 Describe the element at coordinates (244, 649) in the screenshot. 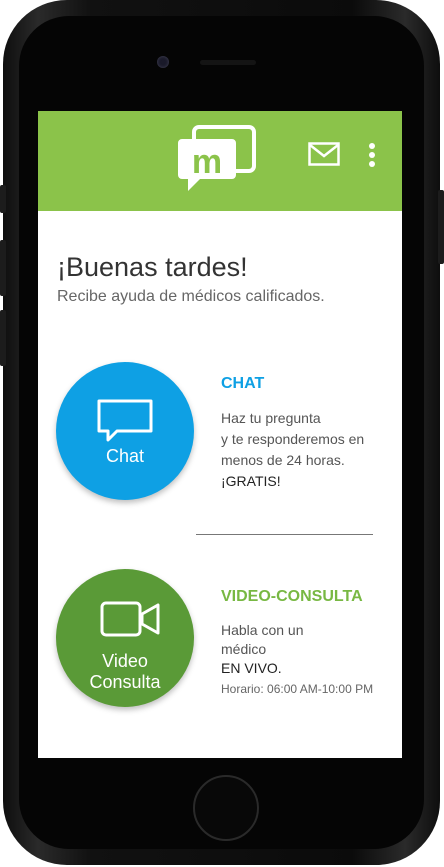

I see `video-line-2: médico` at that location.